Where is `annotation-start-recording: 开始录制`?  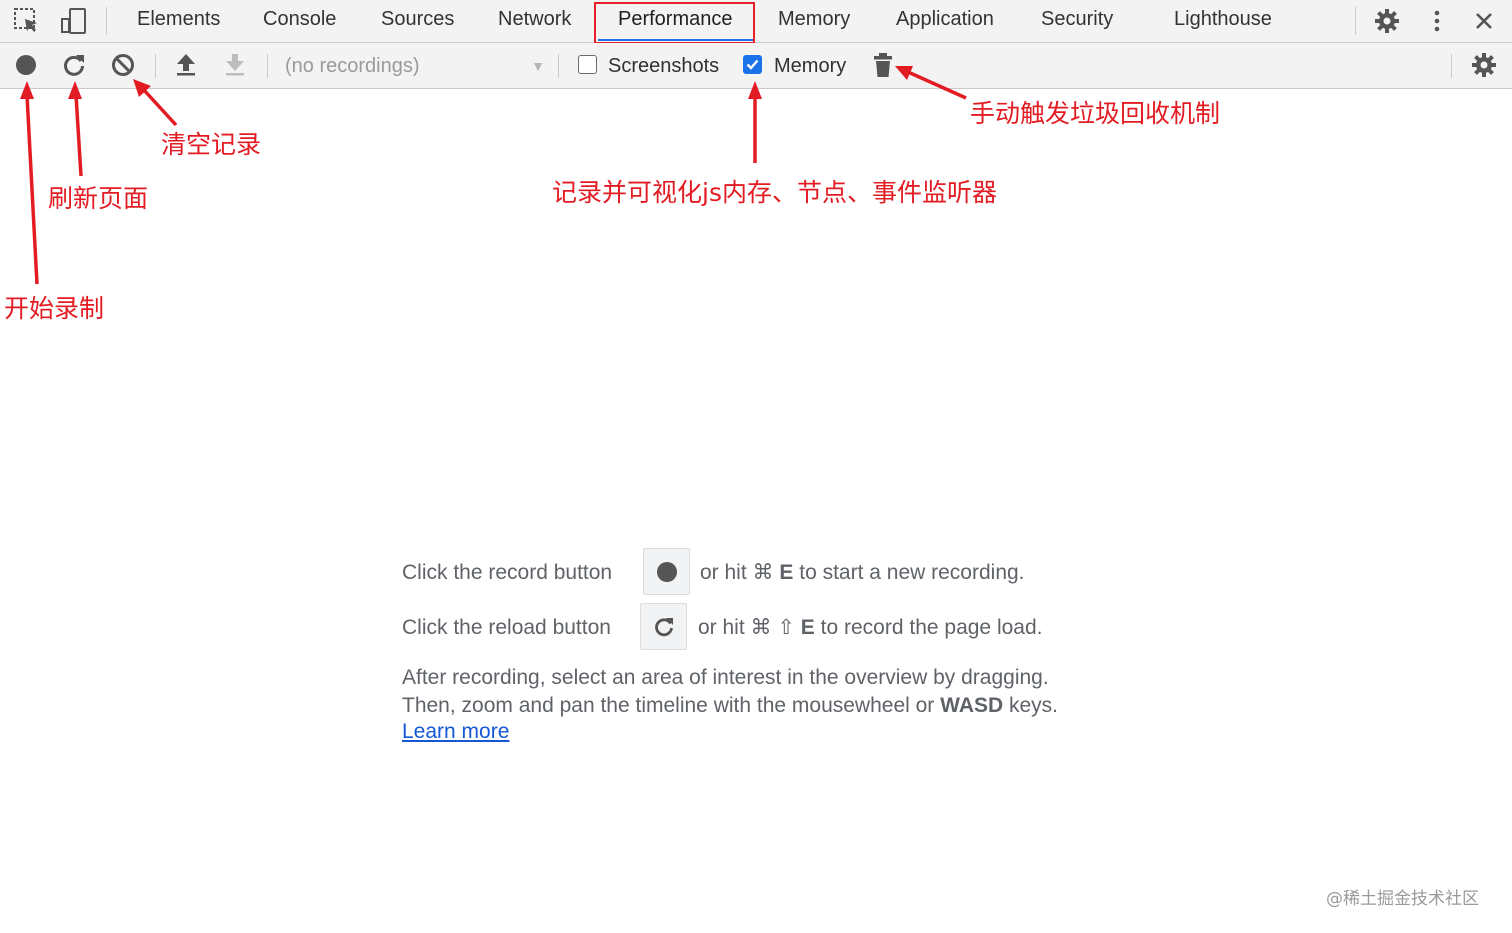 annotation-start-recording: 开始录制 is located at coordinates (54, 308).